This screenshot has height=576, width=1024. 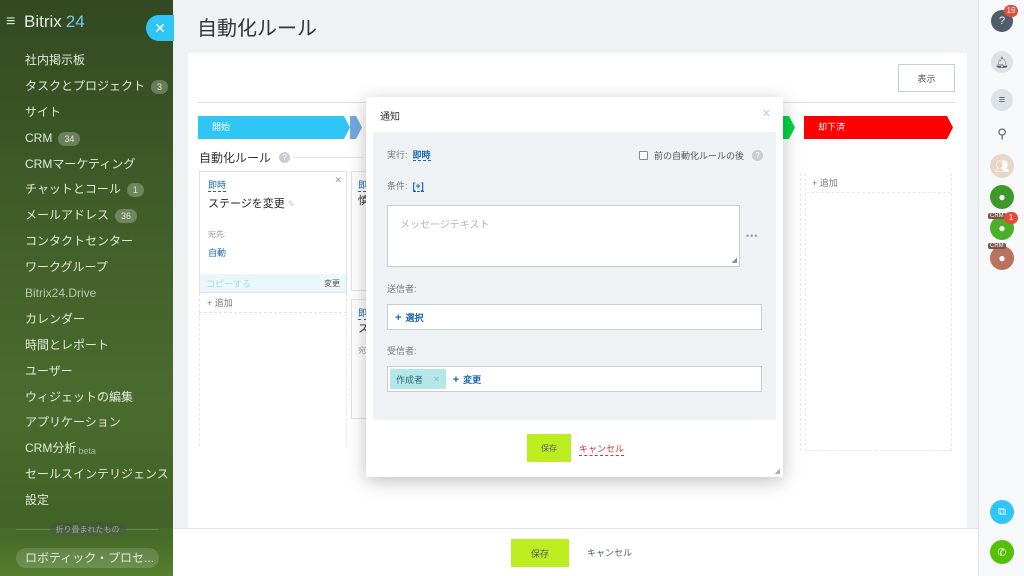 I want to click on rule-to-label: 宛, so click(x=362, y=350).